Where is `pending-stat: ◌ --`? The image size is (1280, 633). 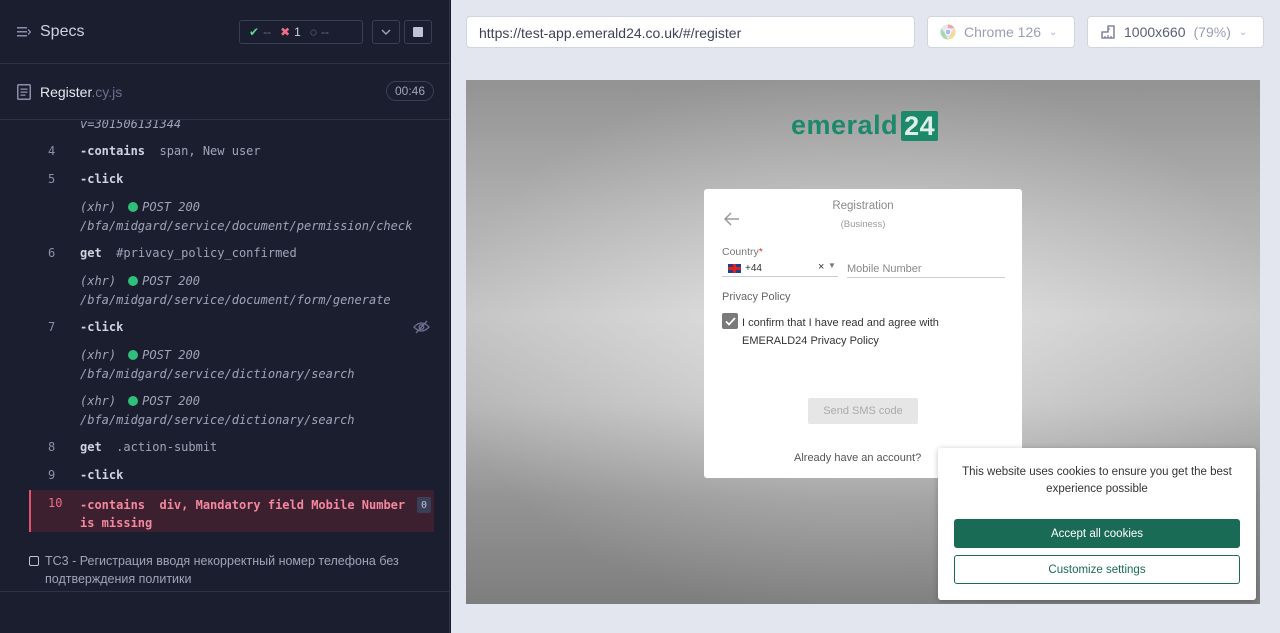 pending-stat: ◌ -- is located at coordinates (315, 32).